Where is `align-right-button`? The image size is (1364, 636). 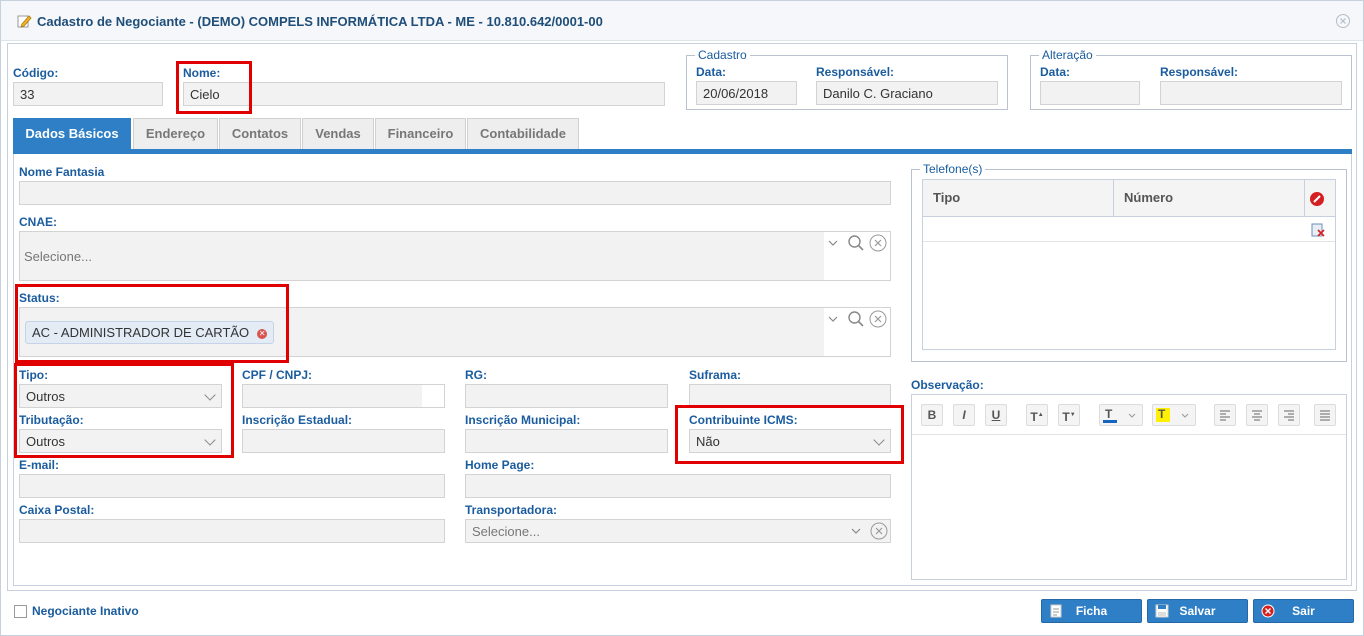 align-right-button is located at coordinates (1289, 415).